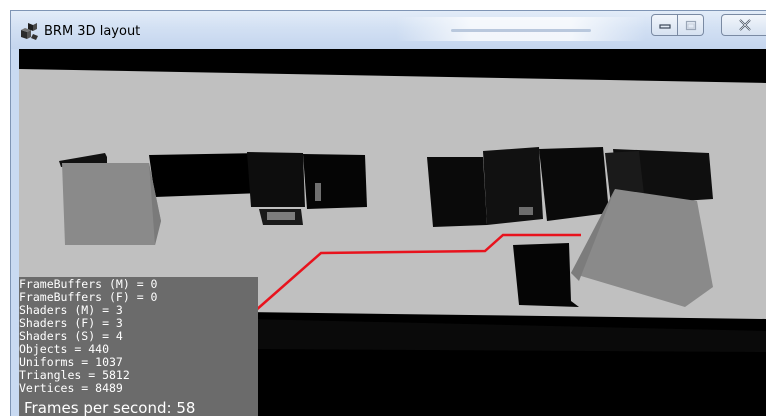  I want to click on close-icon, so click(744, 25).